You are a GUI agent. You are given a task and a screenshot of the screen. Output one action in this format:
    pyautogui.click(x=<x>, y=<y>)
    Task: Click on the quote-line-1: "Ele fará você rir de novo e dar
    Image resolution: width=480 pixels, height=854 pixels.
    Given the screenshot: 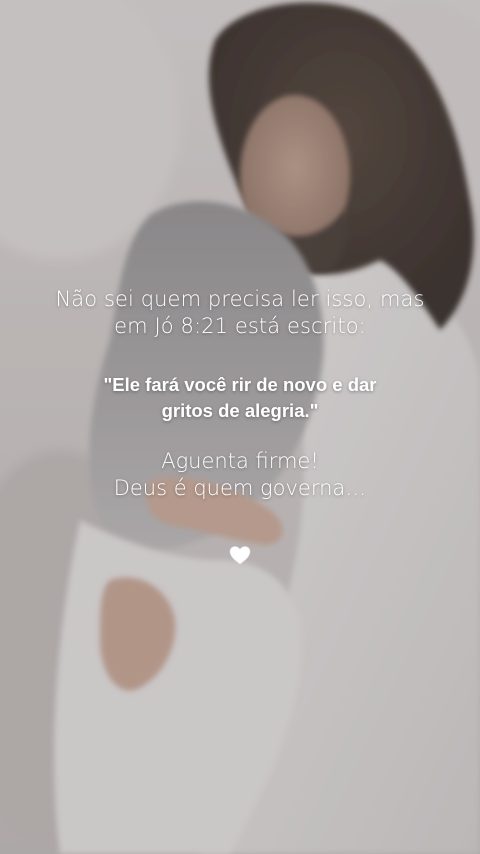 What is the action you would take?
    pyautogui.click(x=240, y=384)
    